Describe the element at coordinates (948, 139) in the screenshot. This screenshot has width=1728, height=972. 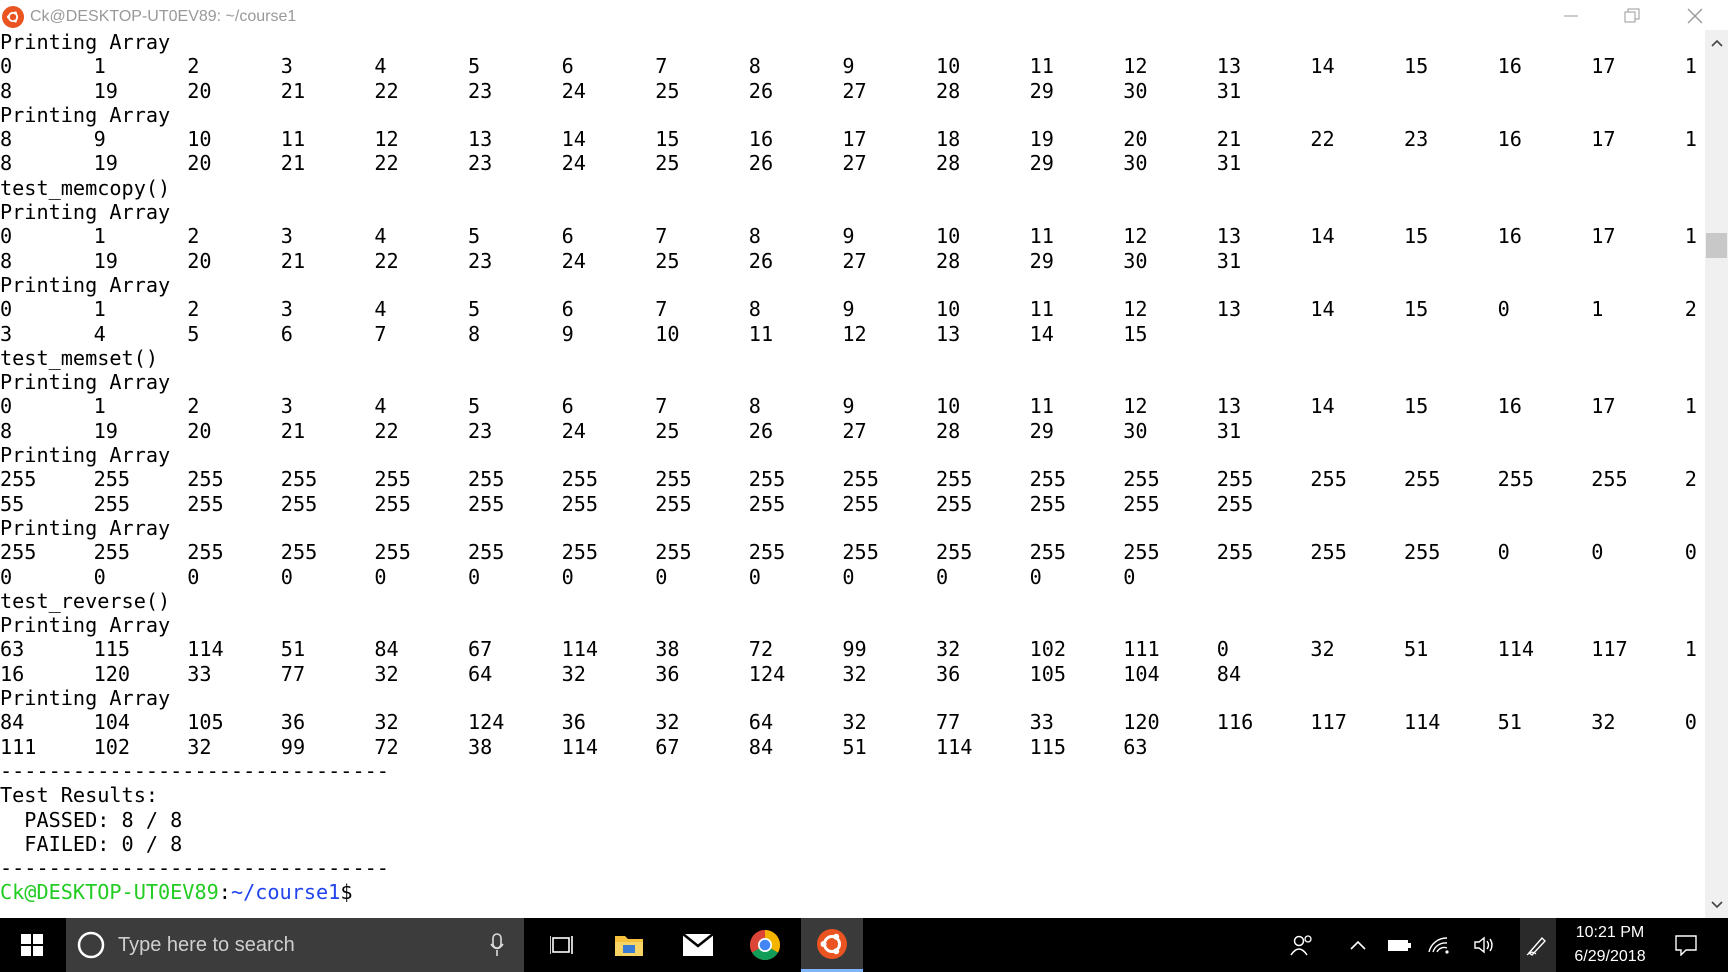
I see `array-value: 18` at that location.